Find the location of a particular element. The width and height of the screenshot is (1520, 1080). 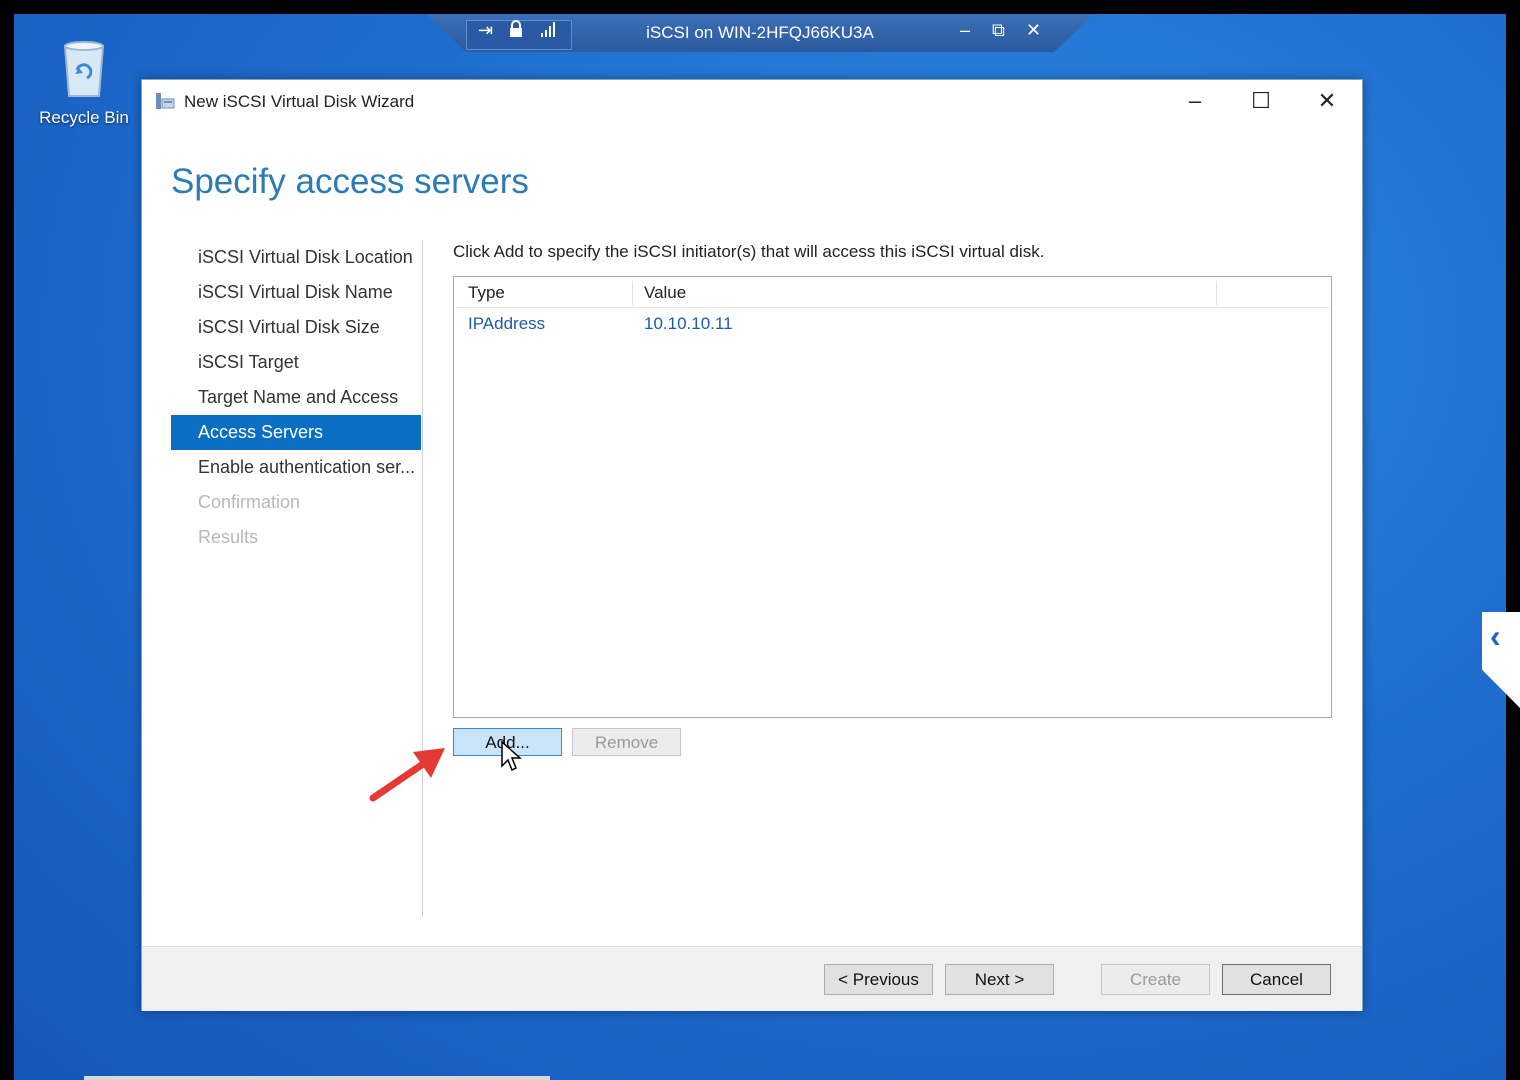

annotation-arrow-icon is located at coordinates (407, 775).